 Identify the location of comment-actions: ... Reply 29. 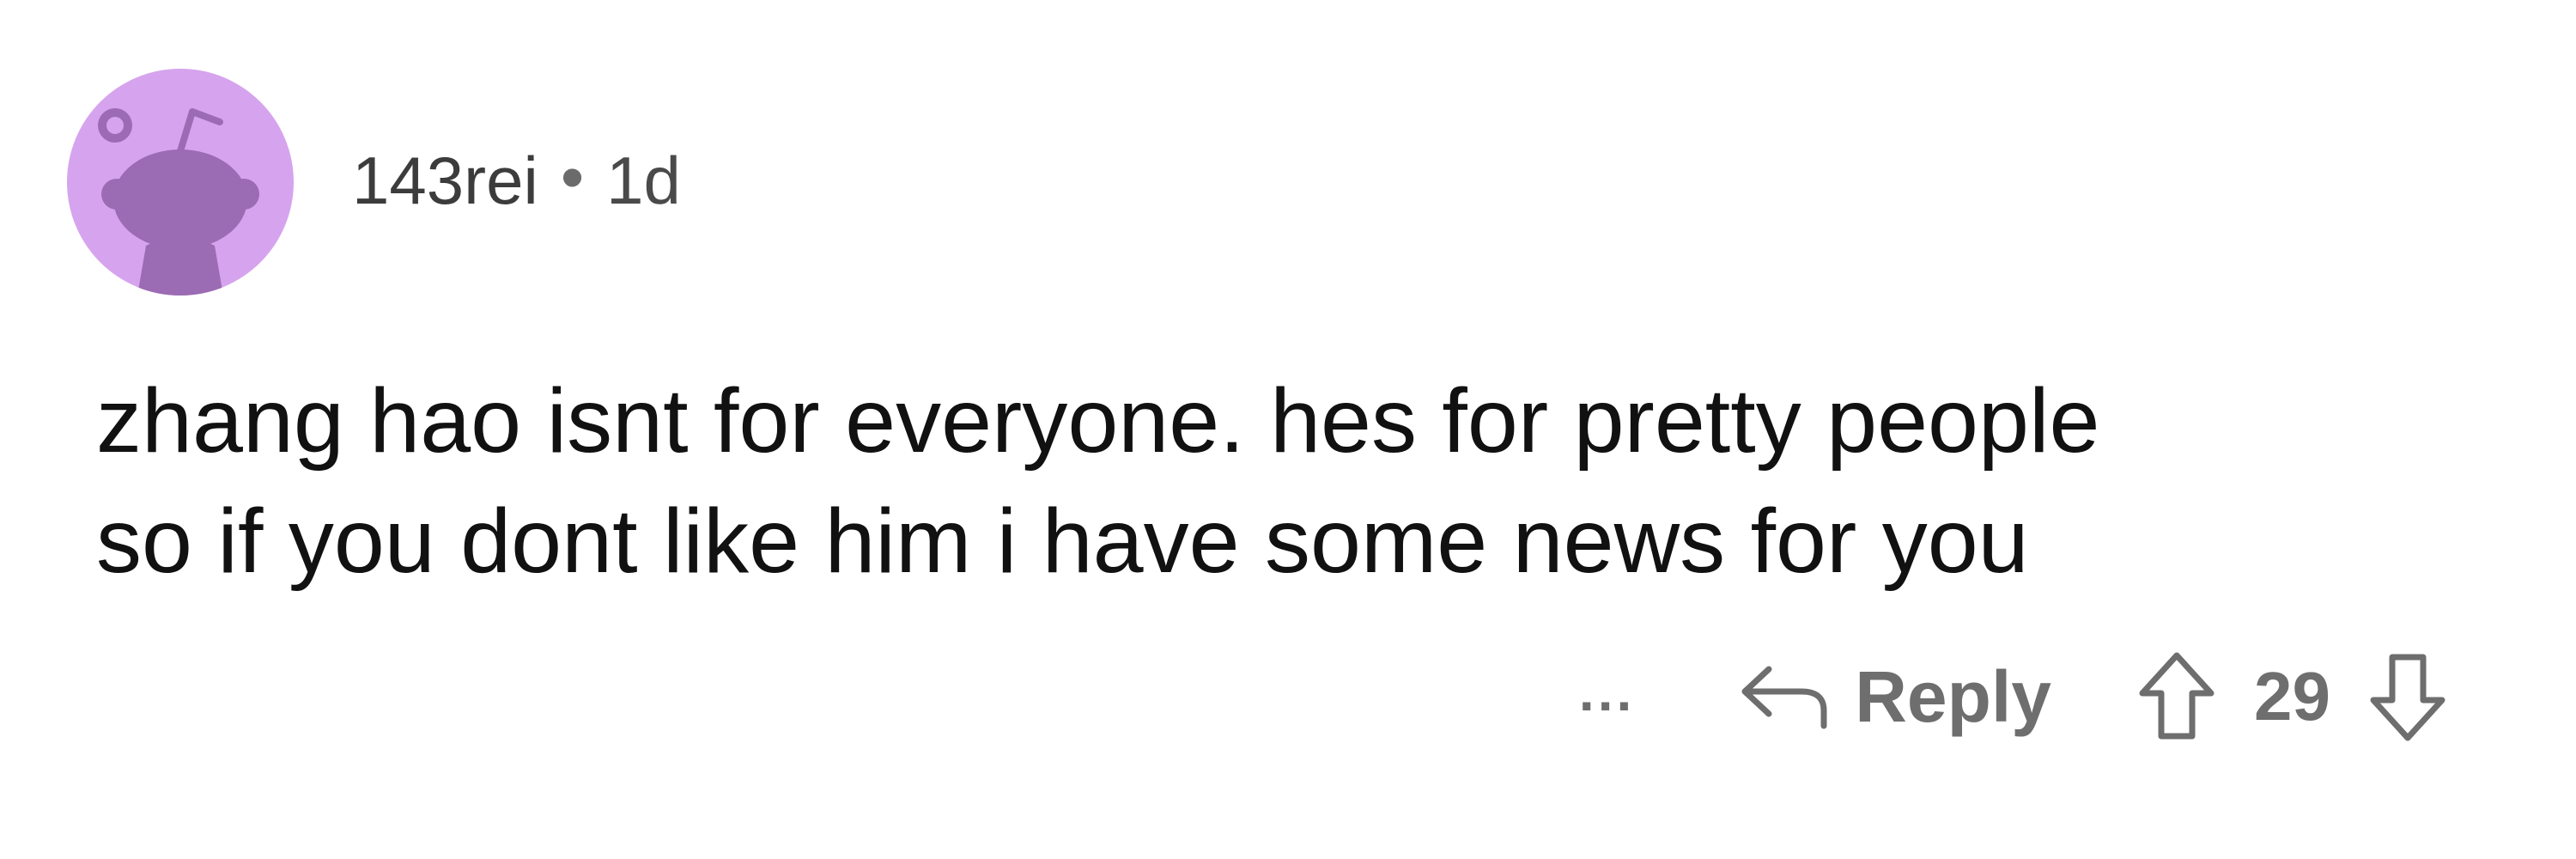
(2013, 697).